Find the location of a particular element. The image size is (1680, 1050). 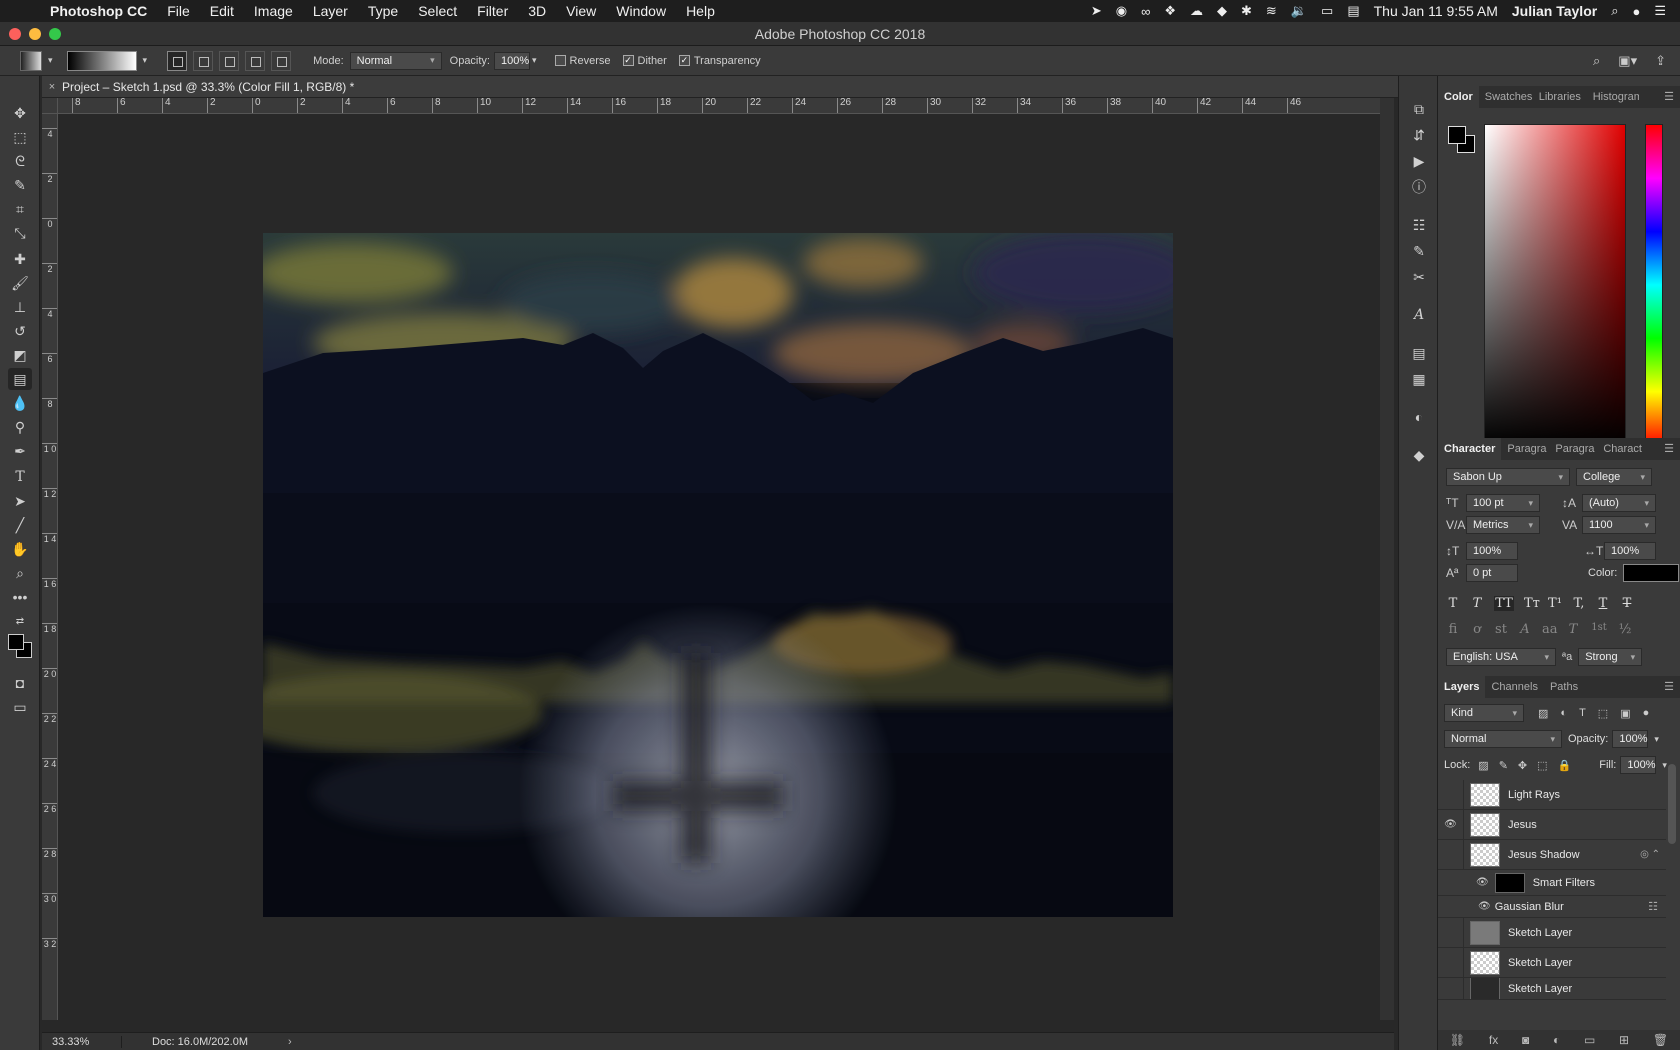

path-selection-tool-icon: ➤ is located at coordinates (20, 501).